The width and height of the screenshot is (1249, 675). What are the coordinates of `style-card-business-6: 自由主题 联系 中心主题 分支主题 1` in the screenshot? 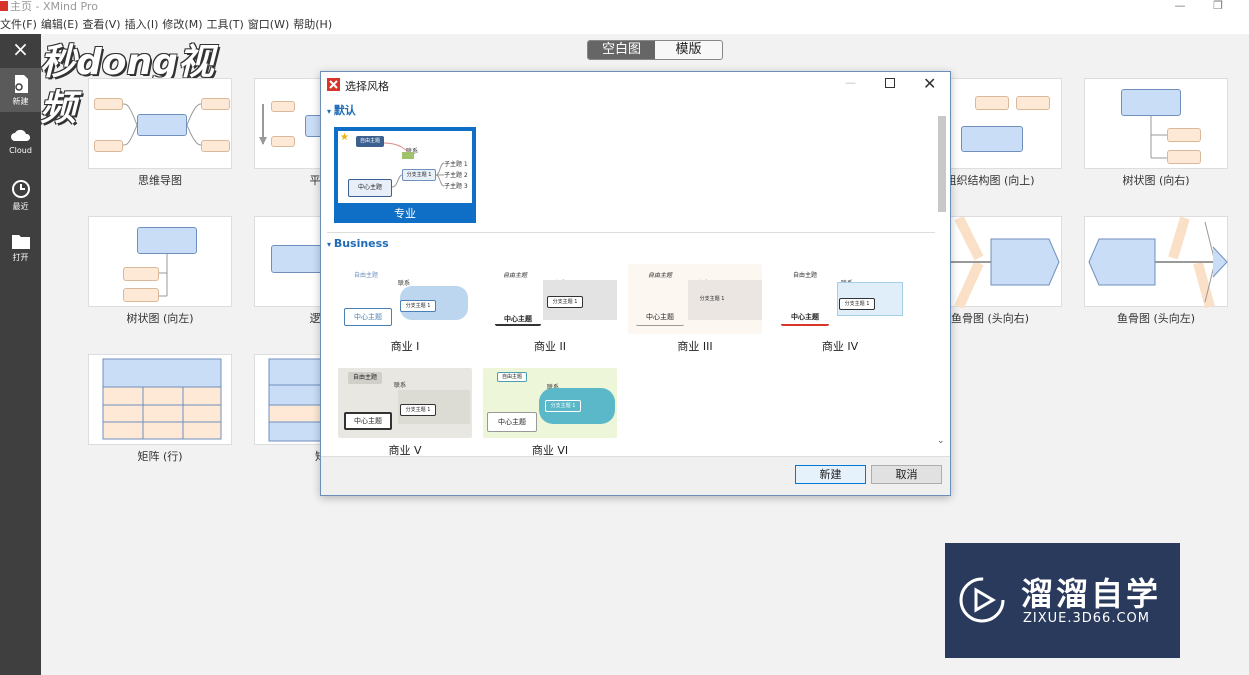 It's located at (550, 403).